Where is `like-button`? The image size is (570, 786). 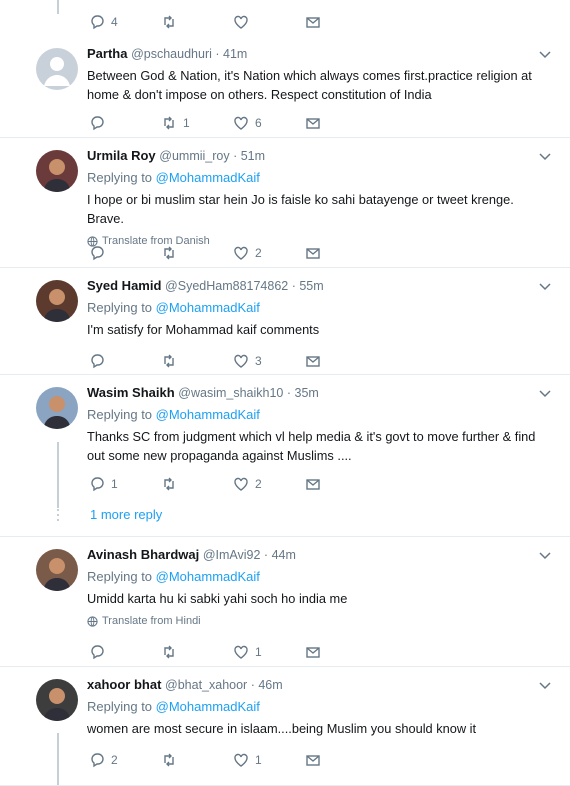
like-button is located at coordinates (269, 22).